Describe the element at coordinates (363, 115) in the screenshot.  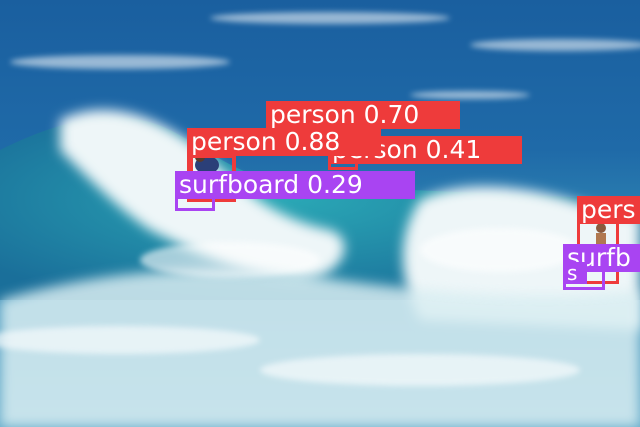
I see `detection-label: person 0.70` at that location.